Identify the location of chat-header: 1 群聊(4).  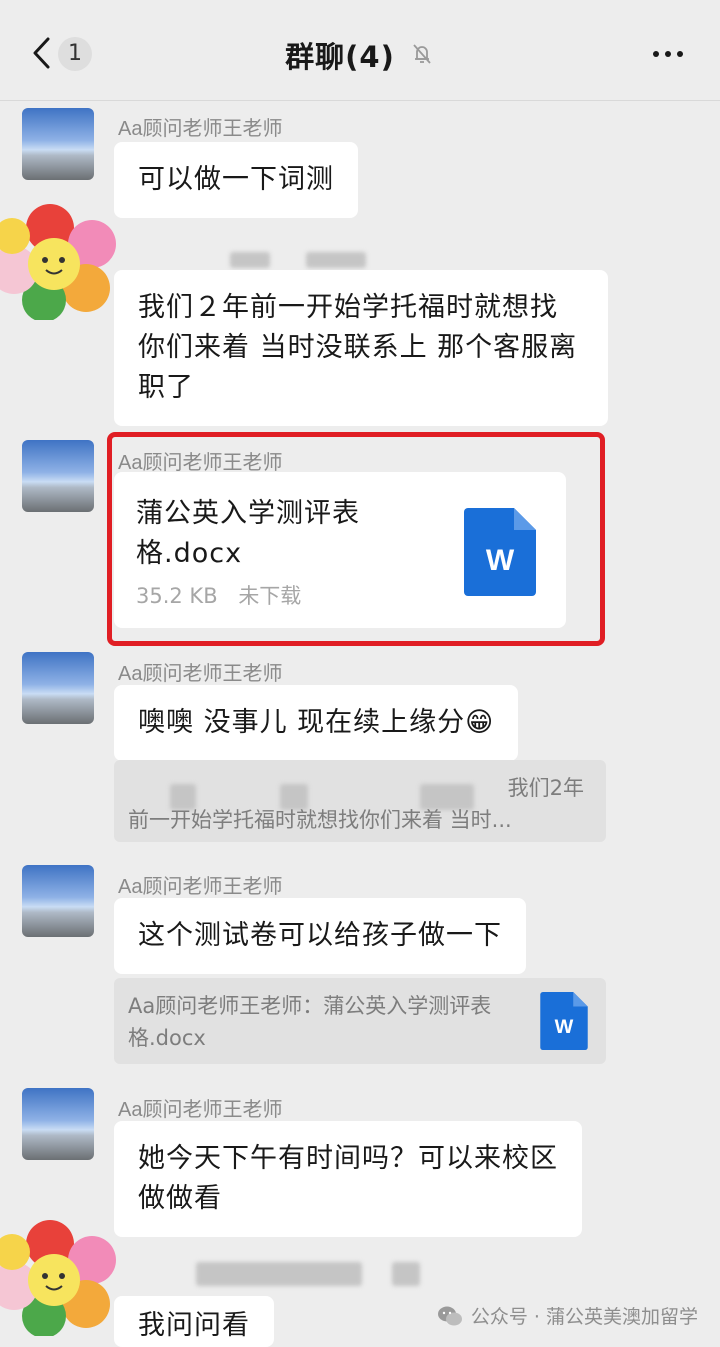
(360, 50).